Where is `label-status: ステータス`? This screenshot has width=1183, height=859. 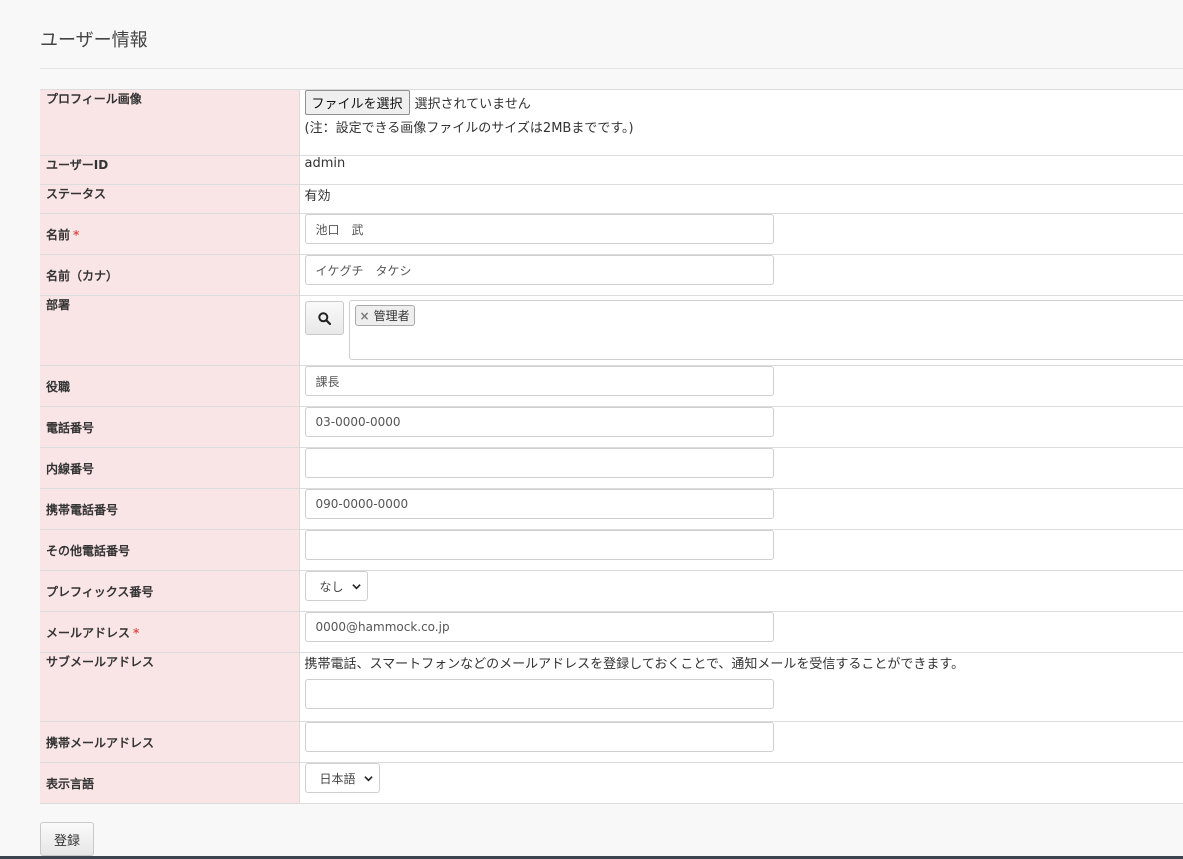 label-status: ステータス is located at coordinates (170, 199).